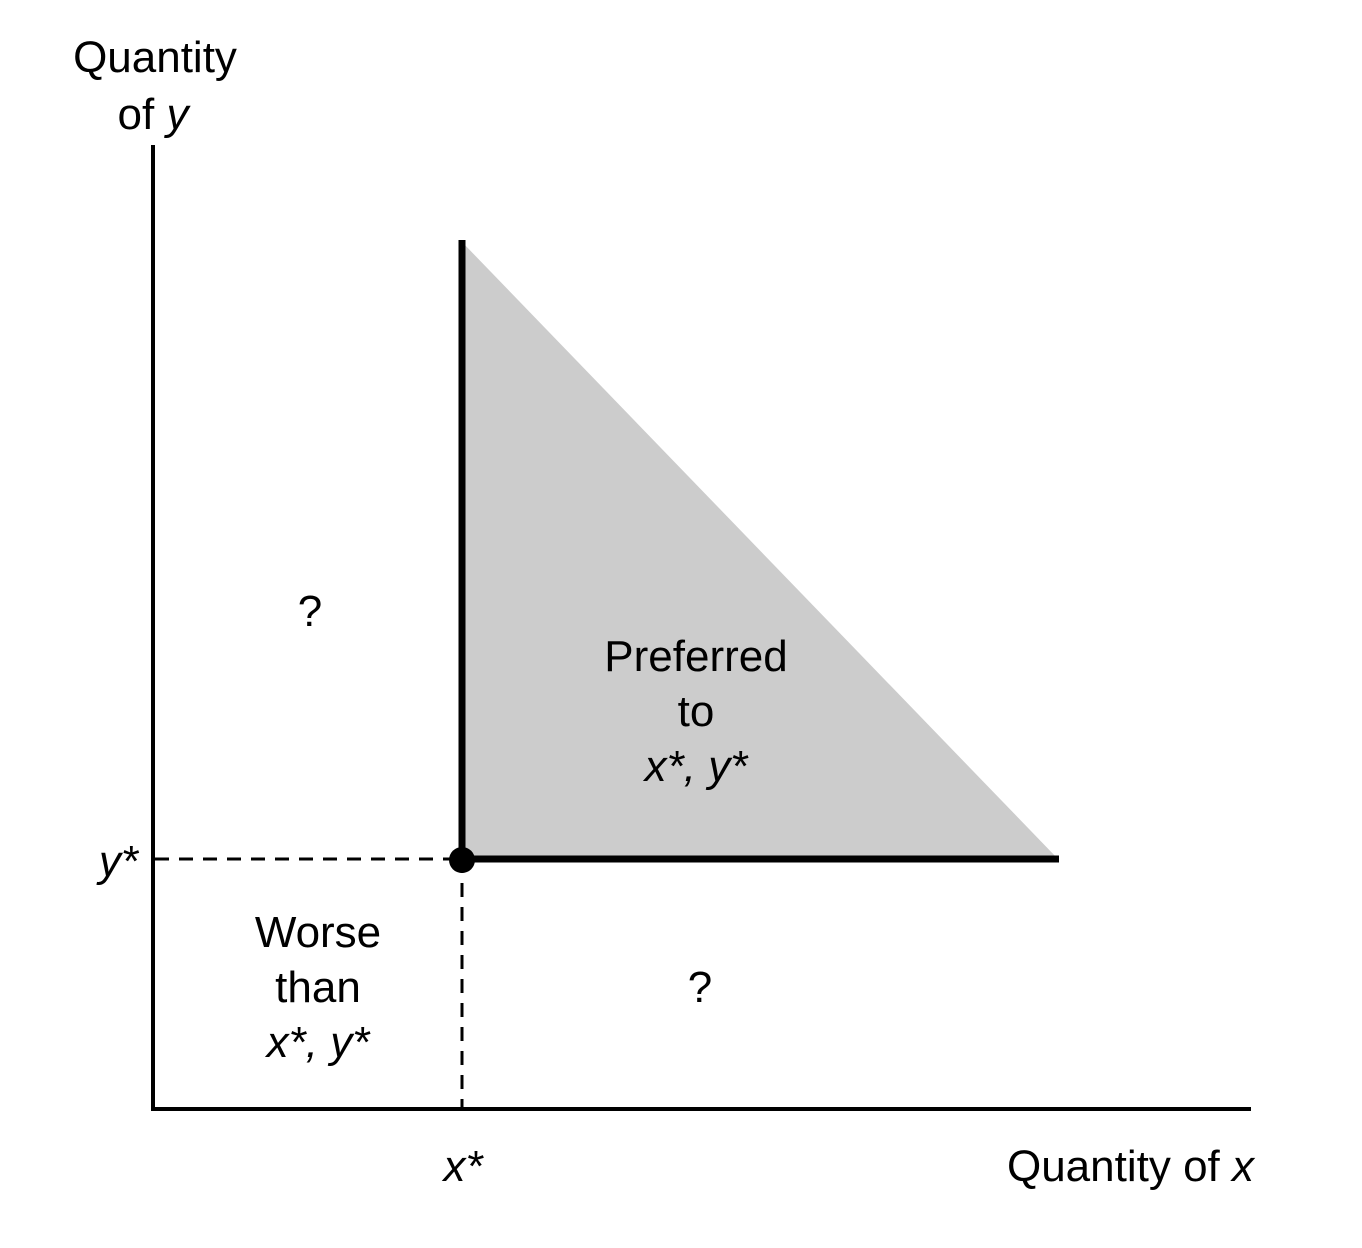 The height and width of the screenshot is (1248, 1362). What do you see at coordinates (462, 860) in the screenshot?
I see `reference-point` at bounding box center [462, 860].